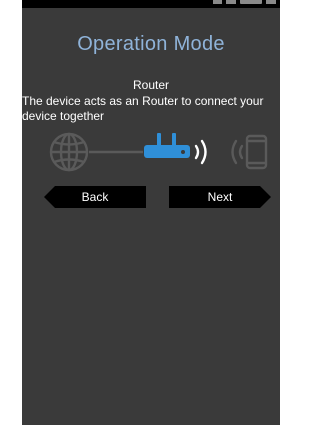  I want to click on status-bar, so click(151, 4).